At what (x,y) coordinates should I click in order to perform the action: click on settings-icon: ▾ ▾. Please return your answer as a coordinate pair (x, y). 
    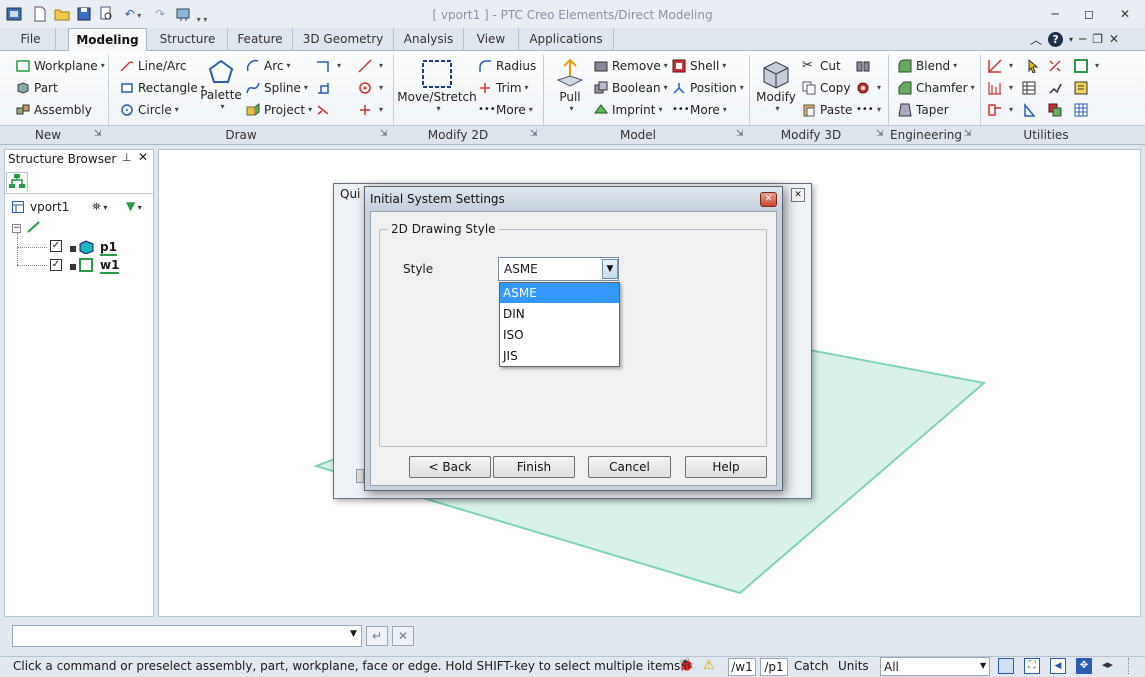
    Looking at the image, I should click on (191, 15).